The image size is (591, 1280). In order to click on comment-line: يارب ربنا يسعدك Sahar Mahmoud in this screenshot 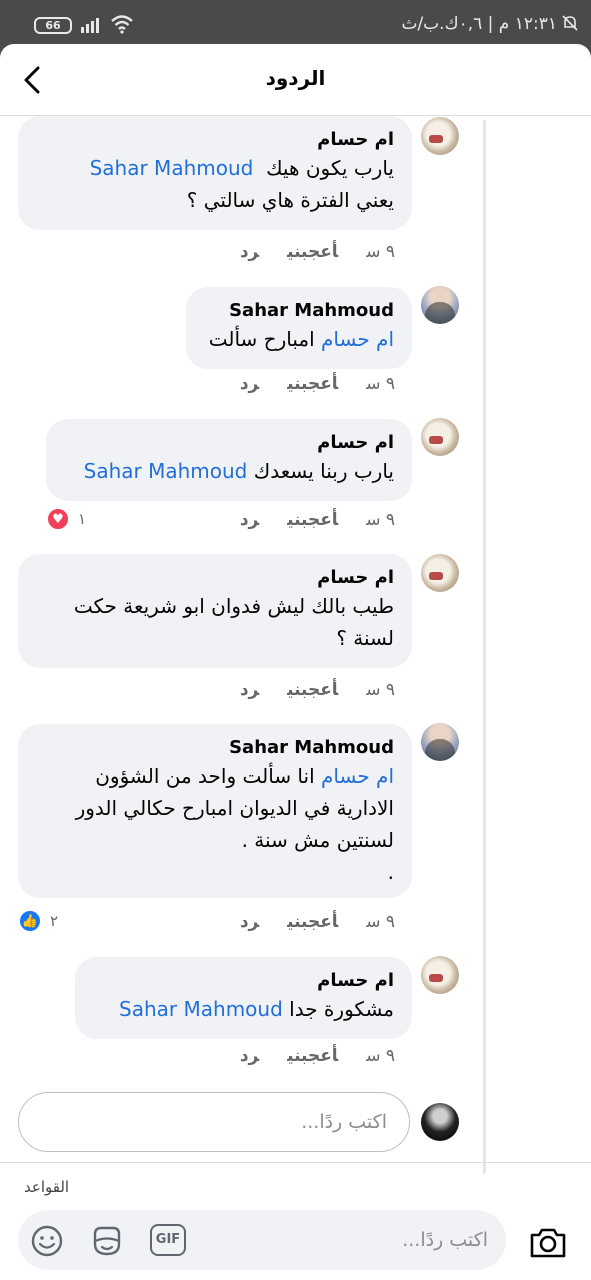, I will do `click(238, 471)`.